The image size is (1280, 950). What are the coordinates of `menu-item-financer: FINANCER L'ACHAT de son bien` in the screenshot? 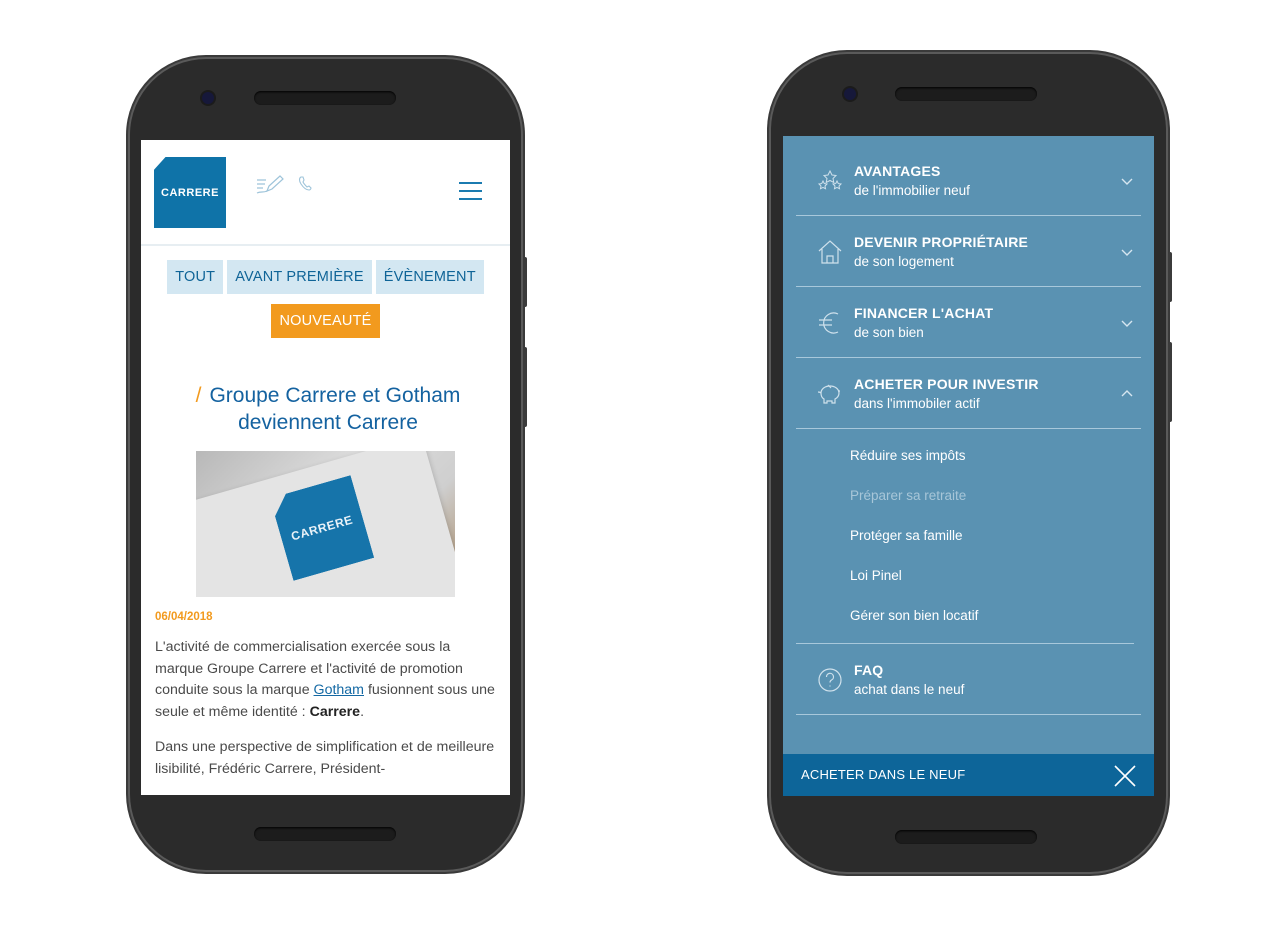 It's located at (968, 322).